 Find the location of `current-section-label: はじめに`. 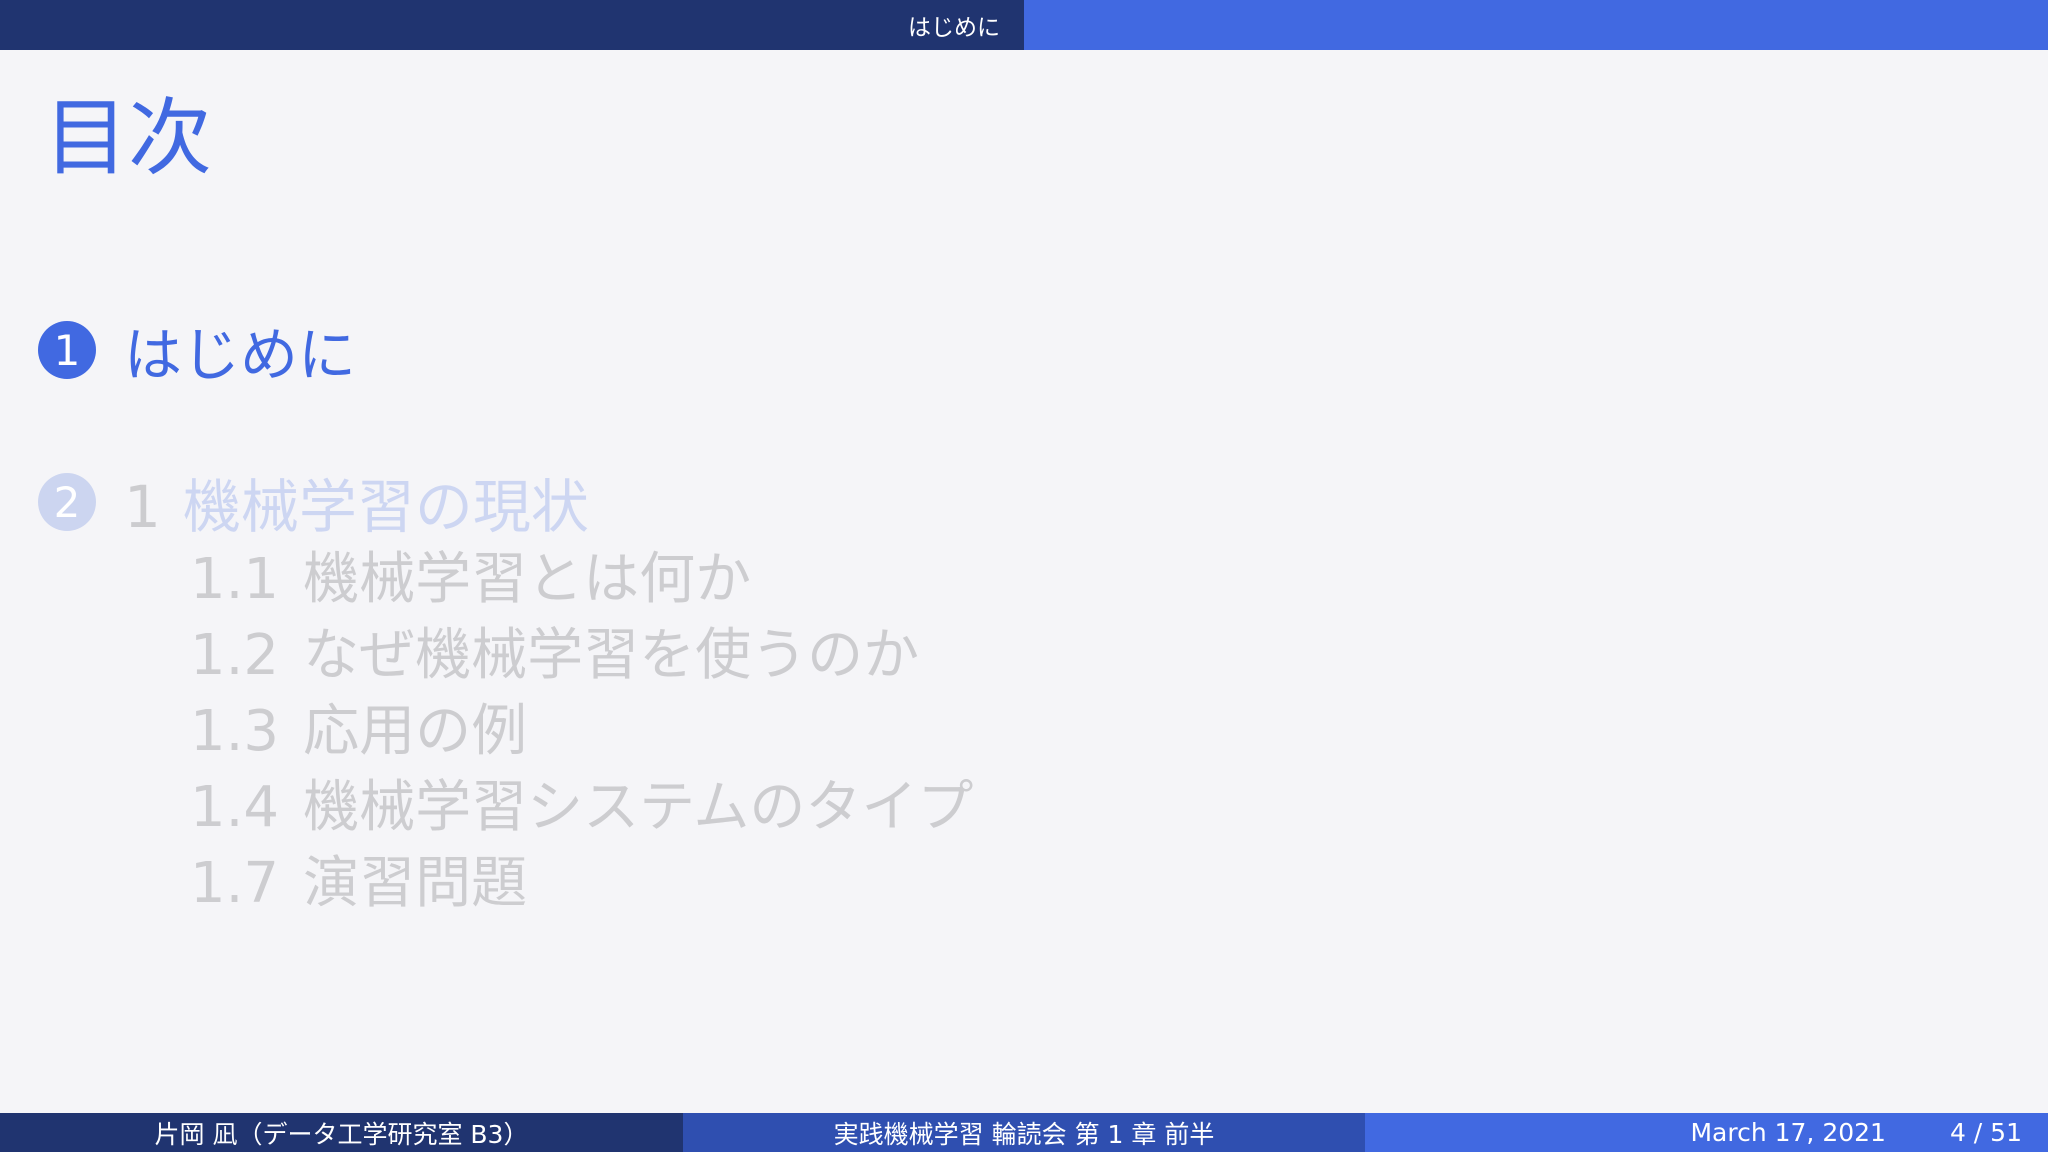

current-section-label: はじめに is located at coordinates (954, 25).